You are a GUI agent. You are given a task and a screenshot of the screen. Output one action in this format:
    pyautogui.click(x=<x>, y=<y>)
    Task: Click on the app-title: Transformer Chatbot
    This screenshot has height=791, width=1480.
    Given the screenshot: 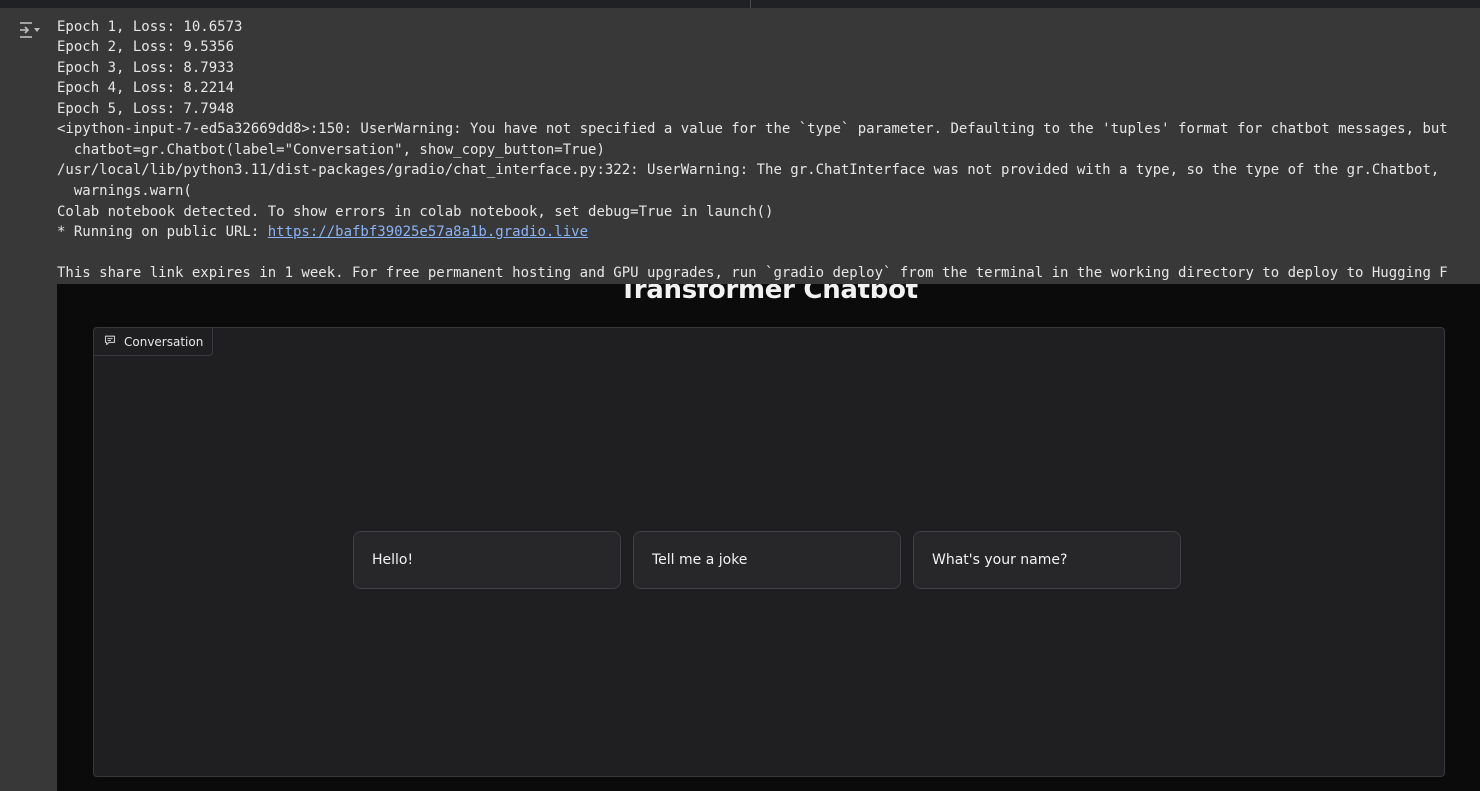 What is the action you would take?
    pyautogui.click(x=768, y=294)
    